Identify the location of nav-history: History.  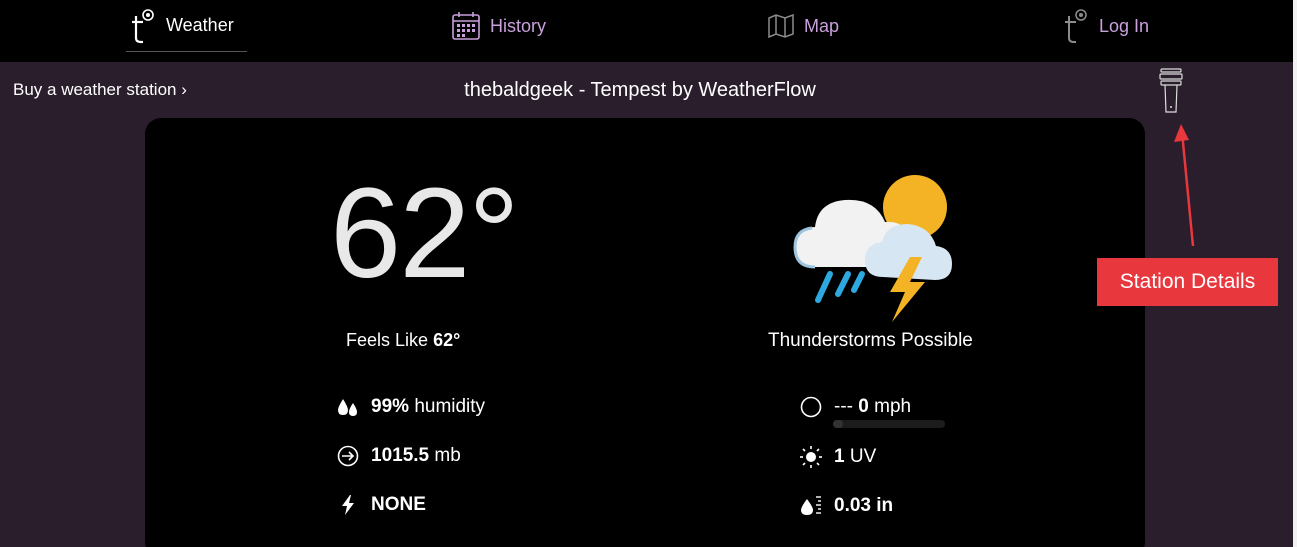
(499, 26).